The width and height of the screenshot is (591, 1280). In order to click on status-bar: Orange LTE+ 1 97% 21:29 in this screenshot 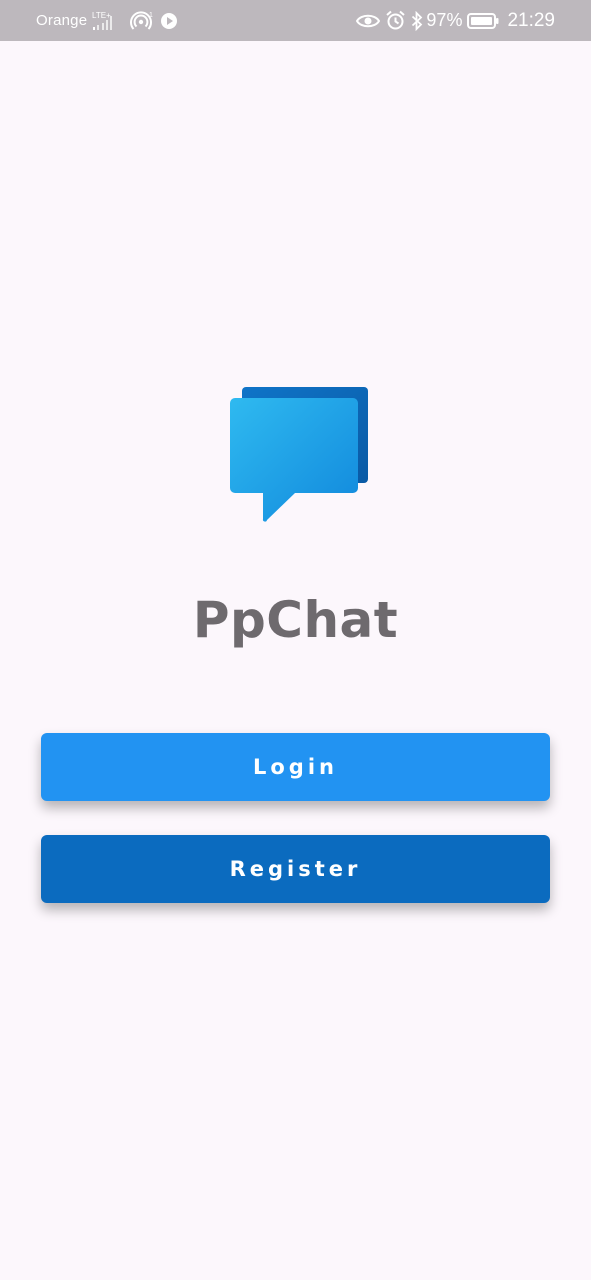, I will do `click(295, 20)`.